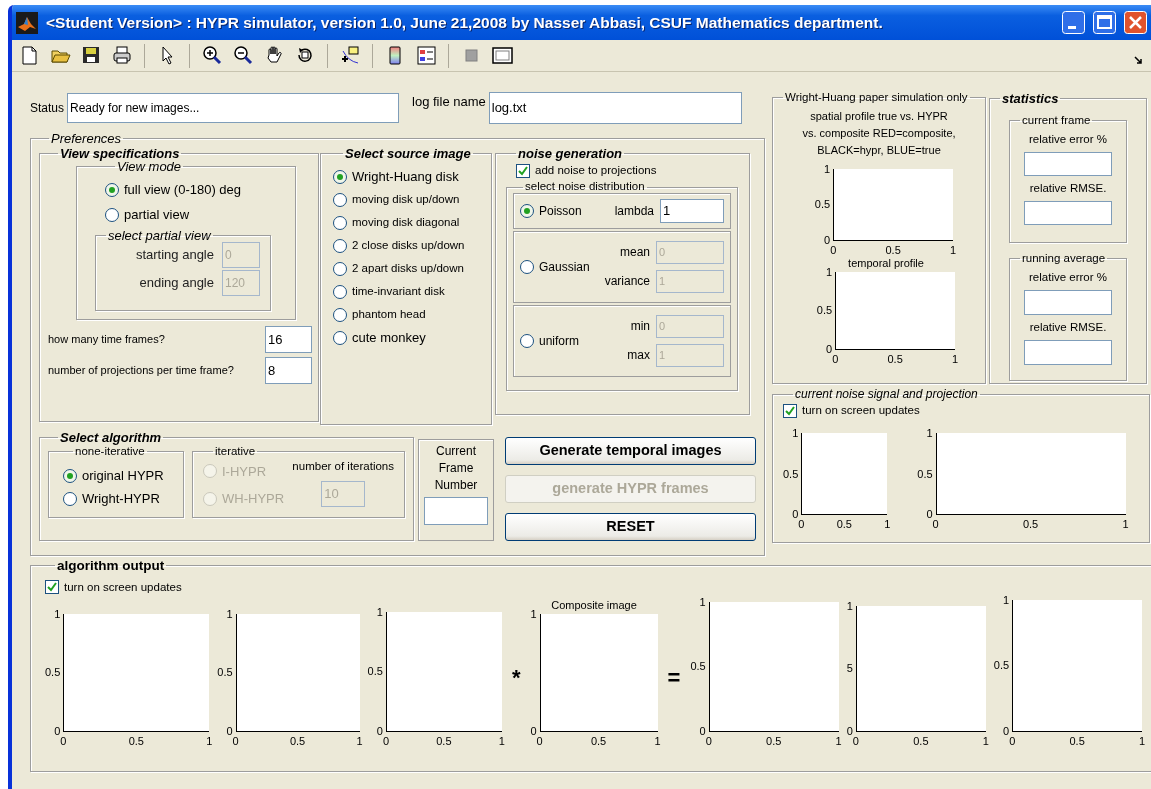 This screenshot has height=789, width=1151. Describe the element at coordinates (157, 214) in the screenshot. I see `option-label: partial view` at that location.